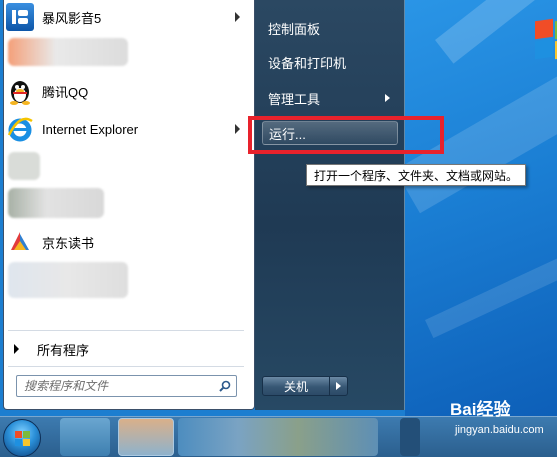  I want to click on program-item-baofeng: 暴风影音5, so click(125, 17).